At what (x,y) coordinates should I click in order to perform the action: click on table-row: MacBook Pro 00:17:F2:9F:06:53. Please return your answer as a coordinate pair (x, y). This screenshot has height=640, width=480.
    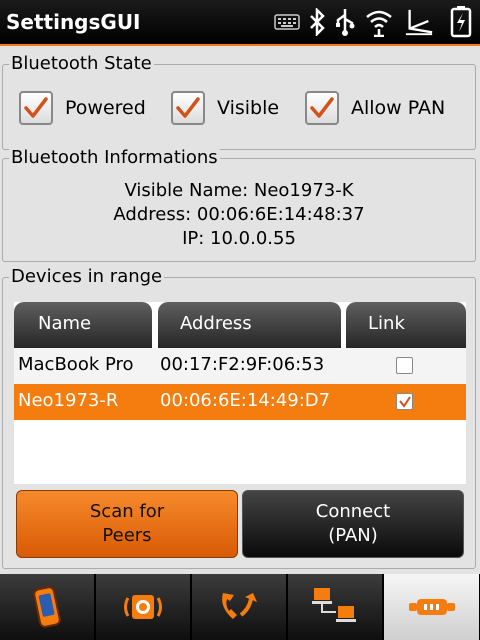
    Looking at the image, I should click on (240, 366).